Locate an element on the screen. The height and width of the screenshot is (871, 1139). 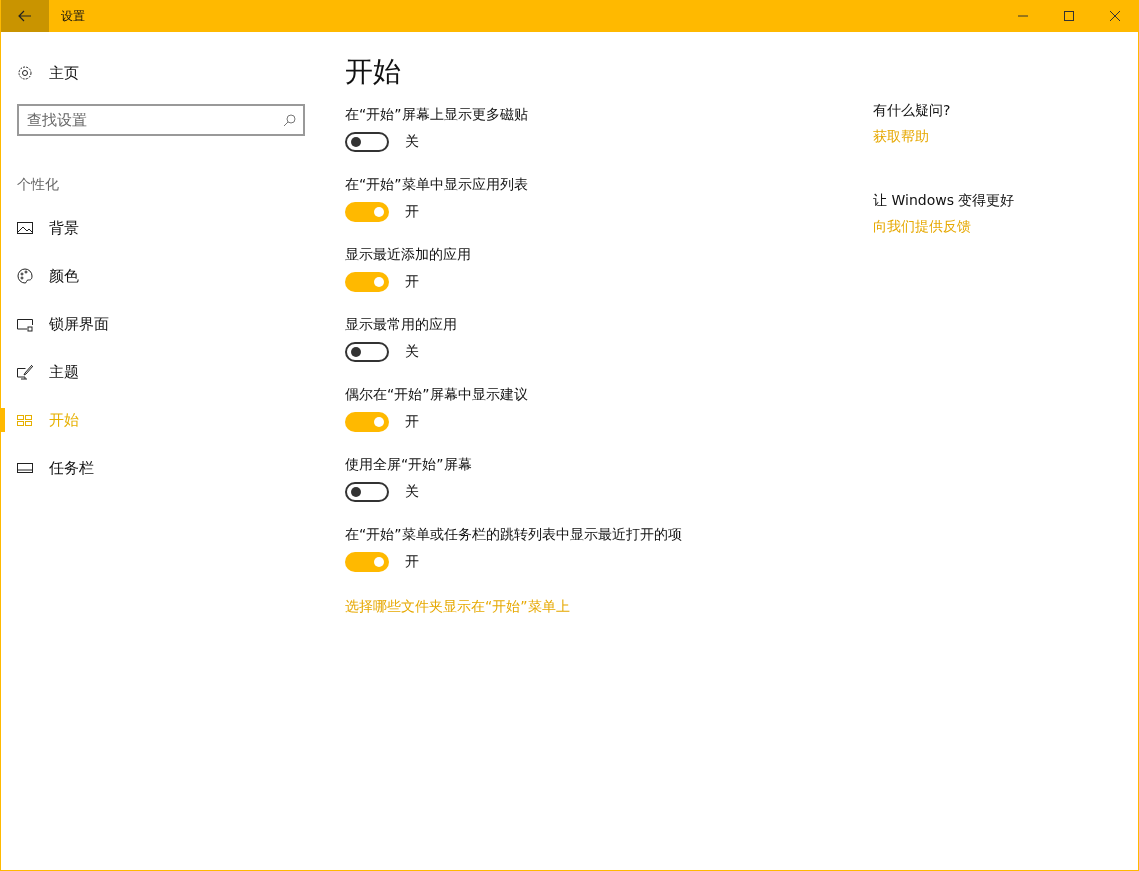
settings-icon is located at coordinates (25, 73).